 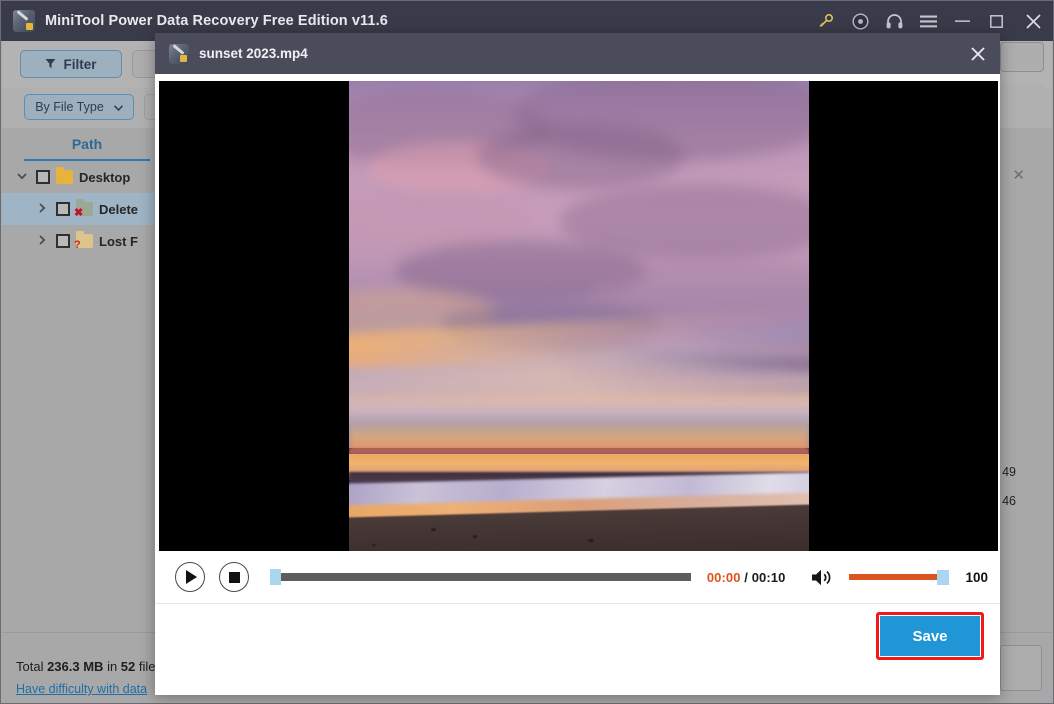 I want to click on cloud, so click(x=581, y=156).